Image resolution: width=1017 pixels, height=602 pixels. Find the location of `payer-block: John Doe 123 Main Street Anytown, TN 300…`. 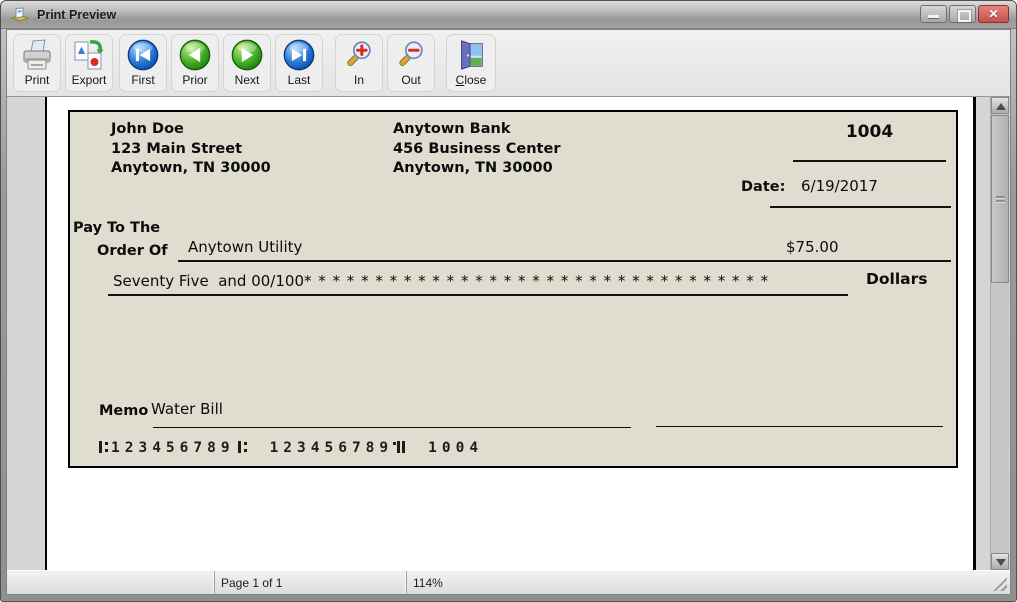

payer-block: John Doe 123 Main Street Anytown, TN 300… is located at coordinates (191, 149).